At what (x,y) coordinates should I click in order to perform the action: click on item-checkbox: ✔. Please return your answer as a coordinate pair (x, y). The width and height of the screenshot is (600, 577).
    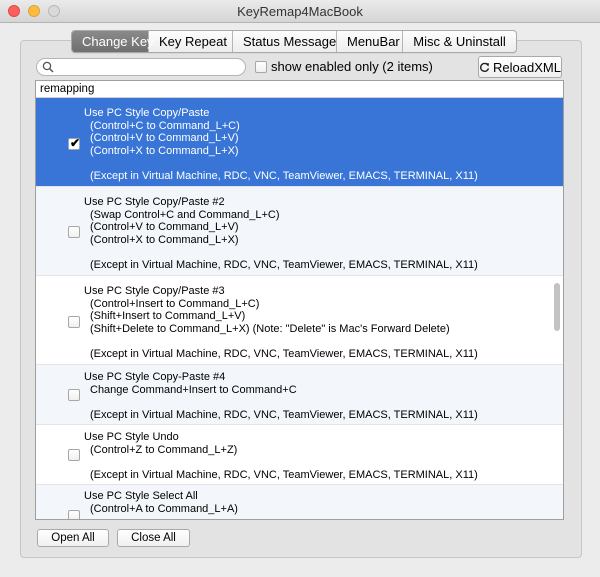
    Looking at the image, I should click on (74, 143).